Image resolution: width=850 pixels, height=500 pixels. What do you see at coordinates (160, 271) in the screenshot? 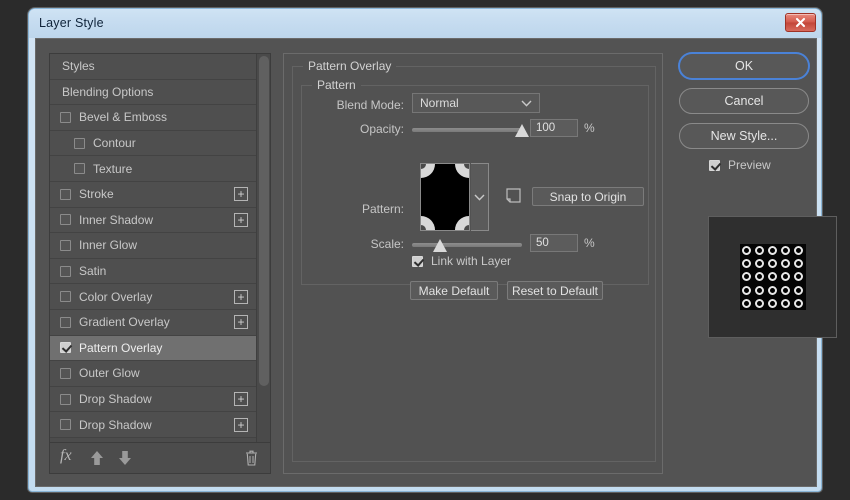
I see `styles-list-item-satin: Satin` at bounding box center [160, 271].